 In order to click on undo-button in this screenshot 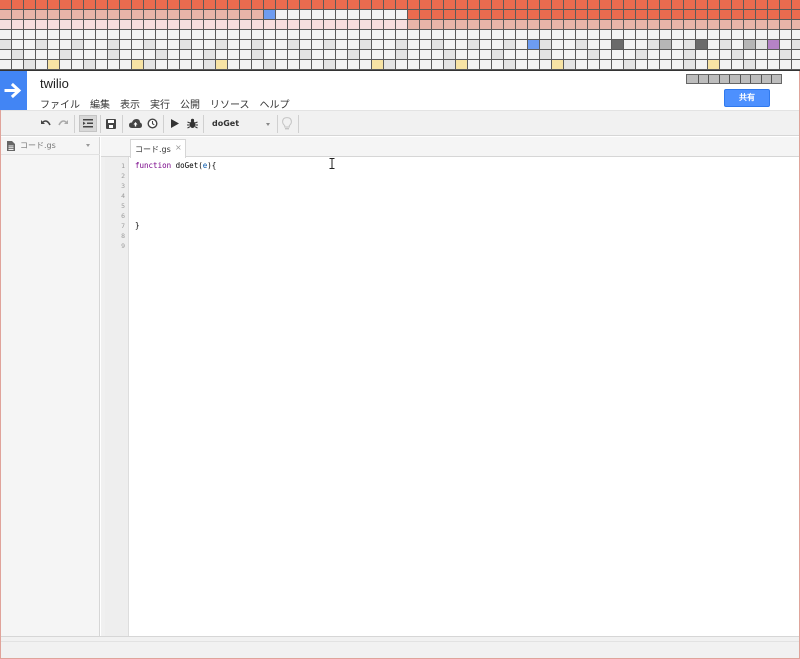, I will do `click(46, 123)`.